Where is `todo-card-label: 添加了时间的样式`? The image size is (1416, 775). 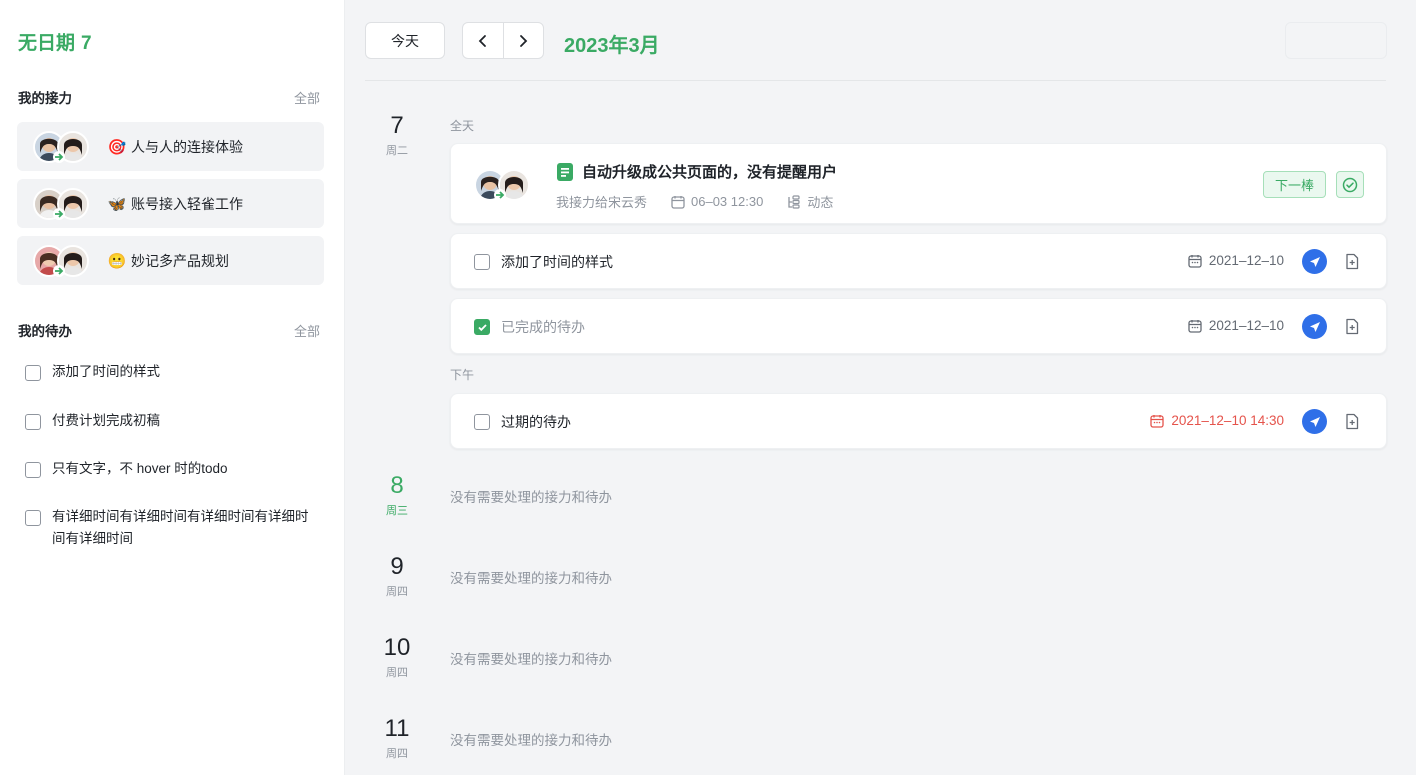
todo-card-label: 添加了时间的样式 is located at coordinates (557, 262).